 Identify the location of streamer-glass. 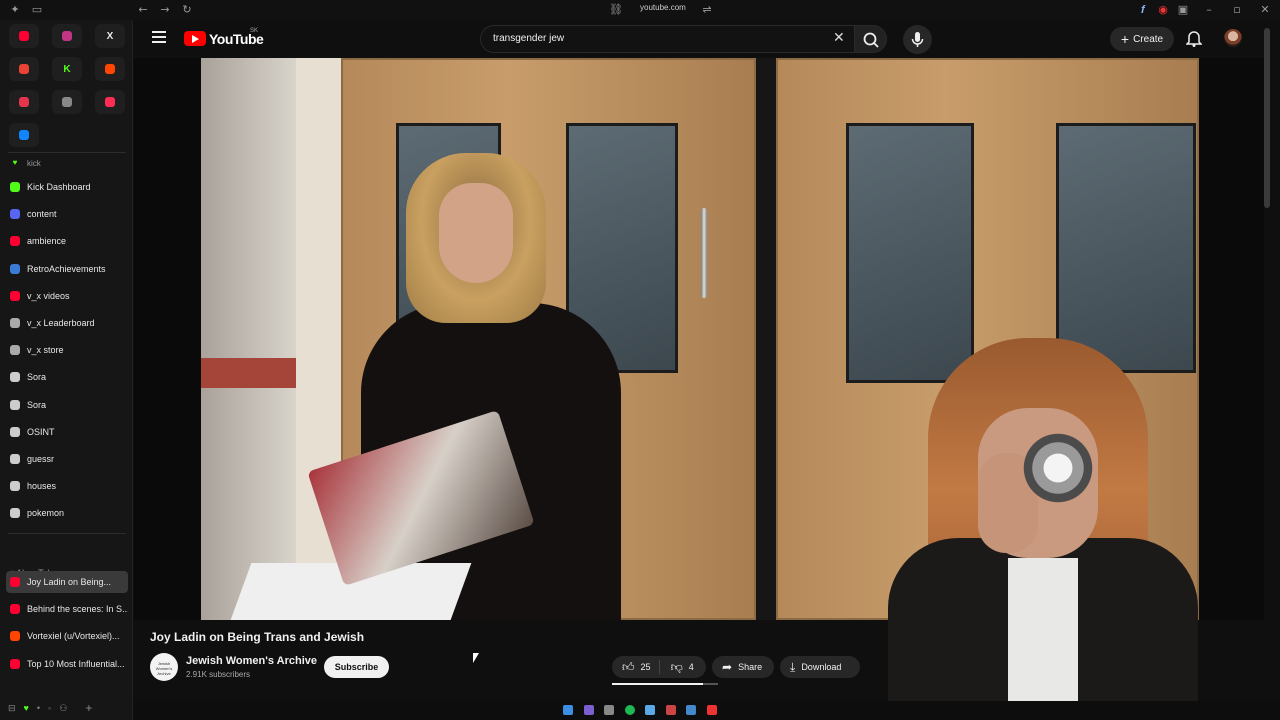
(1058, 468).